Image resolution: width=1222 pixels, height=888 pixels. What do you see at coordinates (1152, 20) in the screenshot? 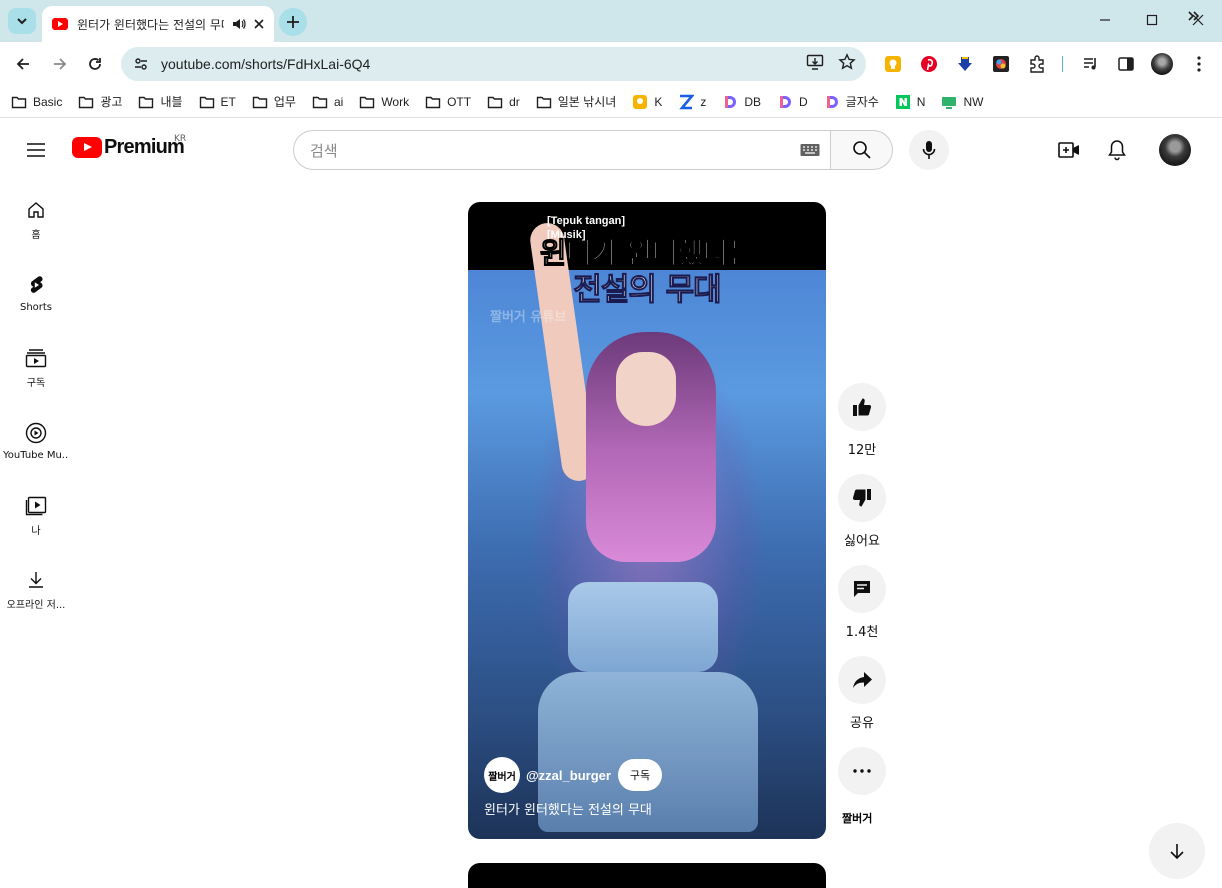
I see `maximize-button` at bounding box center [1152, 20].